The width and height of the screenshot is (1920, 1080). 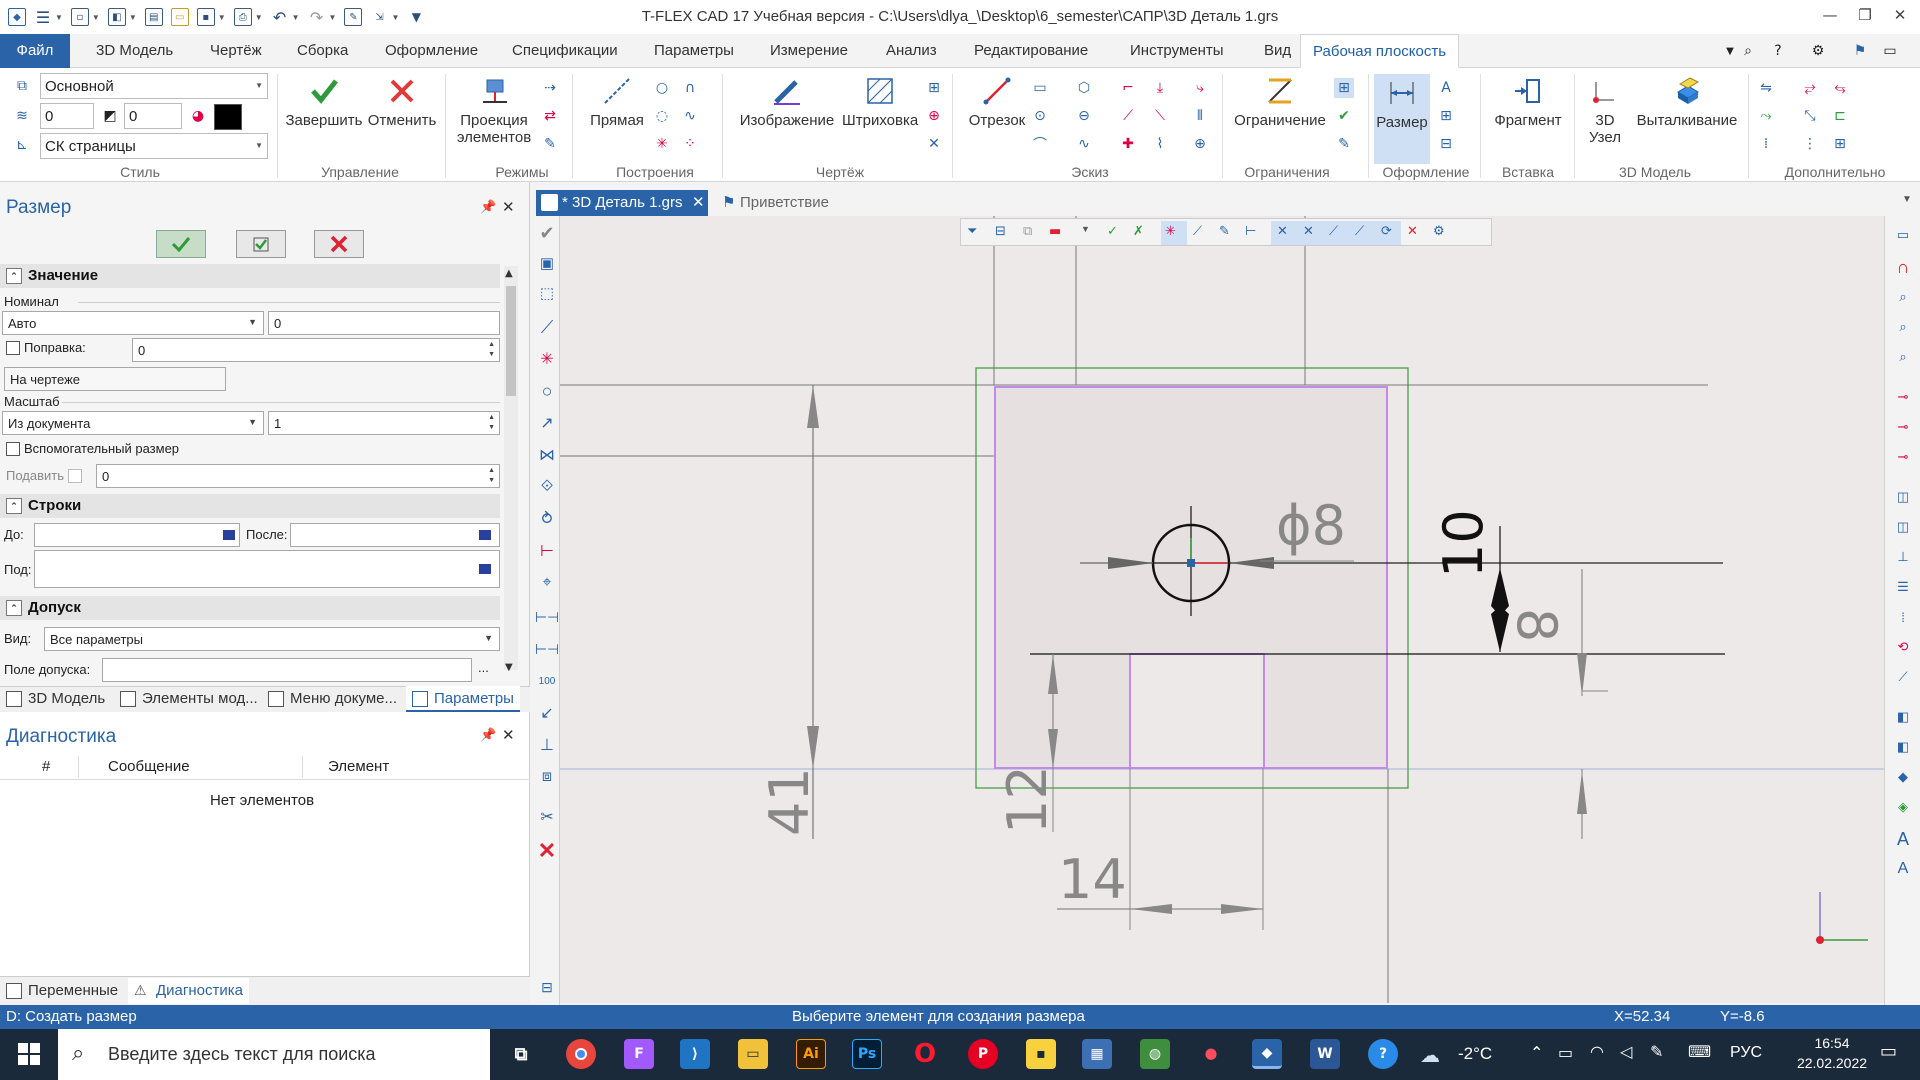 What do you see at coordinates (485, 569) in the screenshot?
I see `under-text-button` at bounding box center [485, 569].